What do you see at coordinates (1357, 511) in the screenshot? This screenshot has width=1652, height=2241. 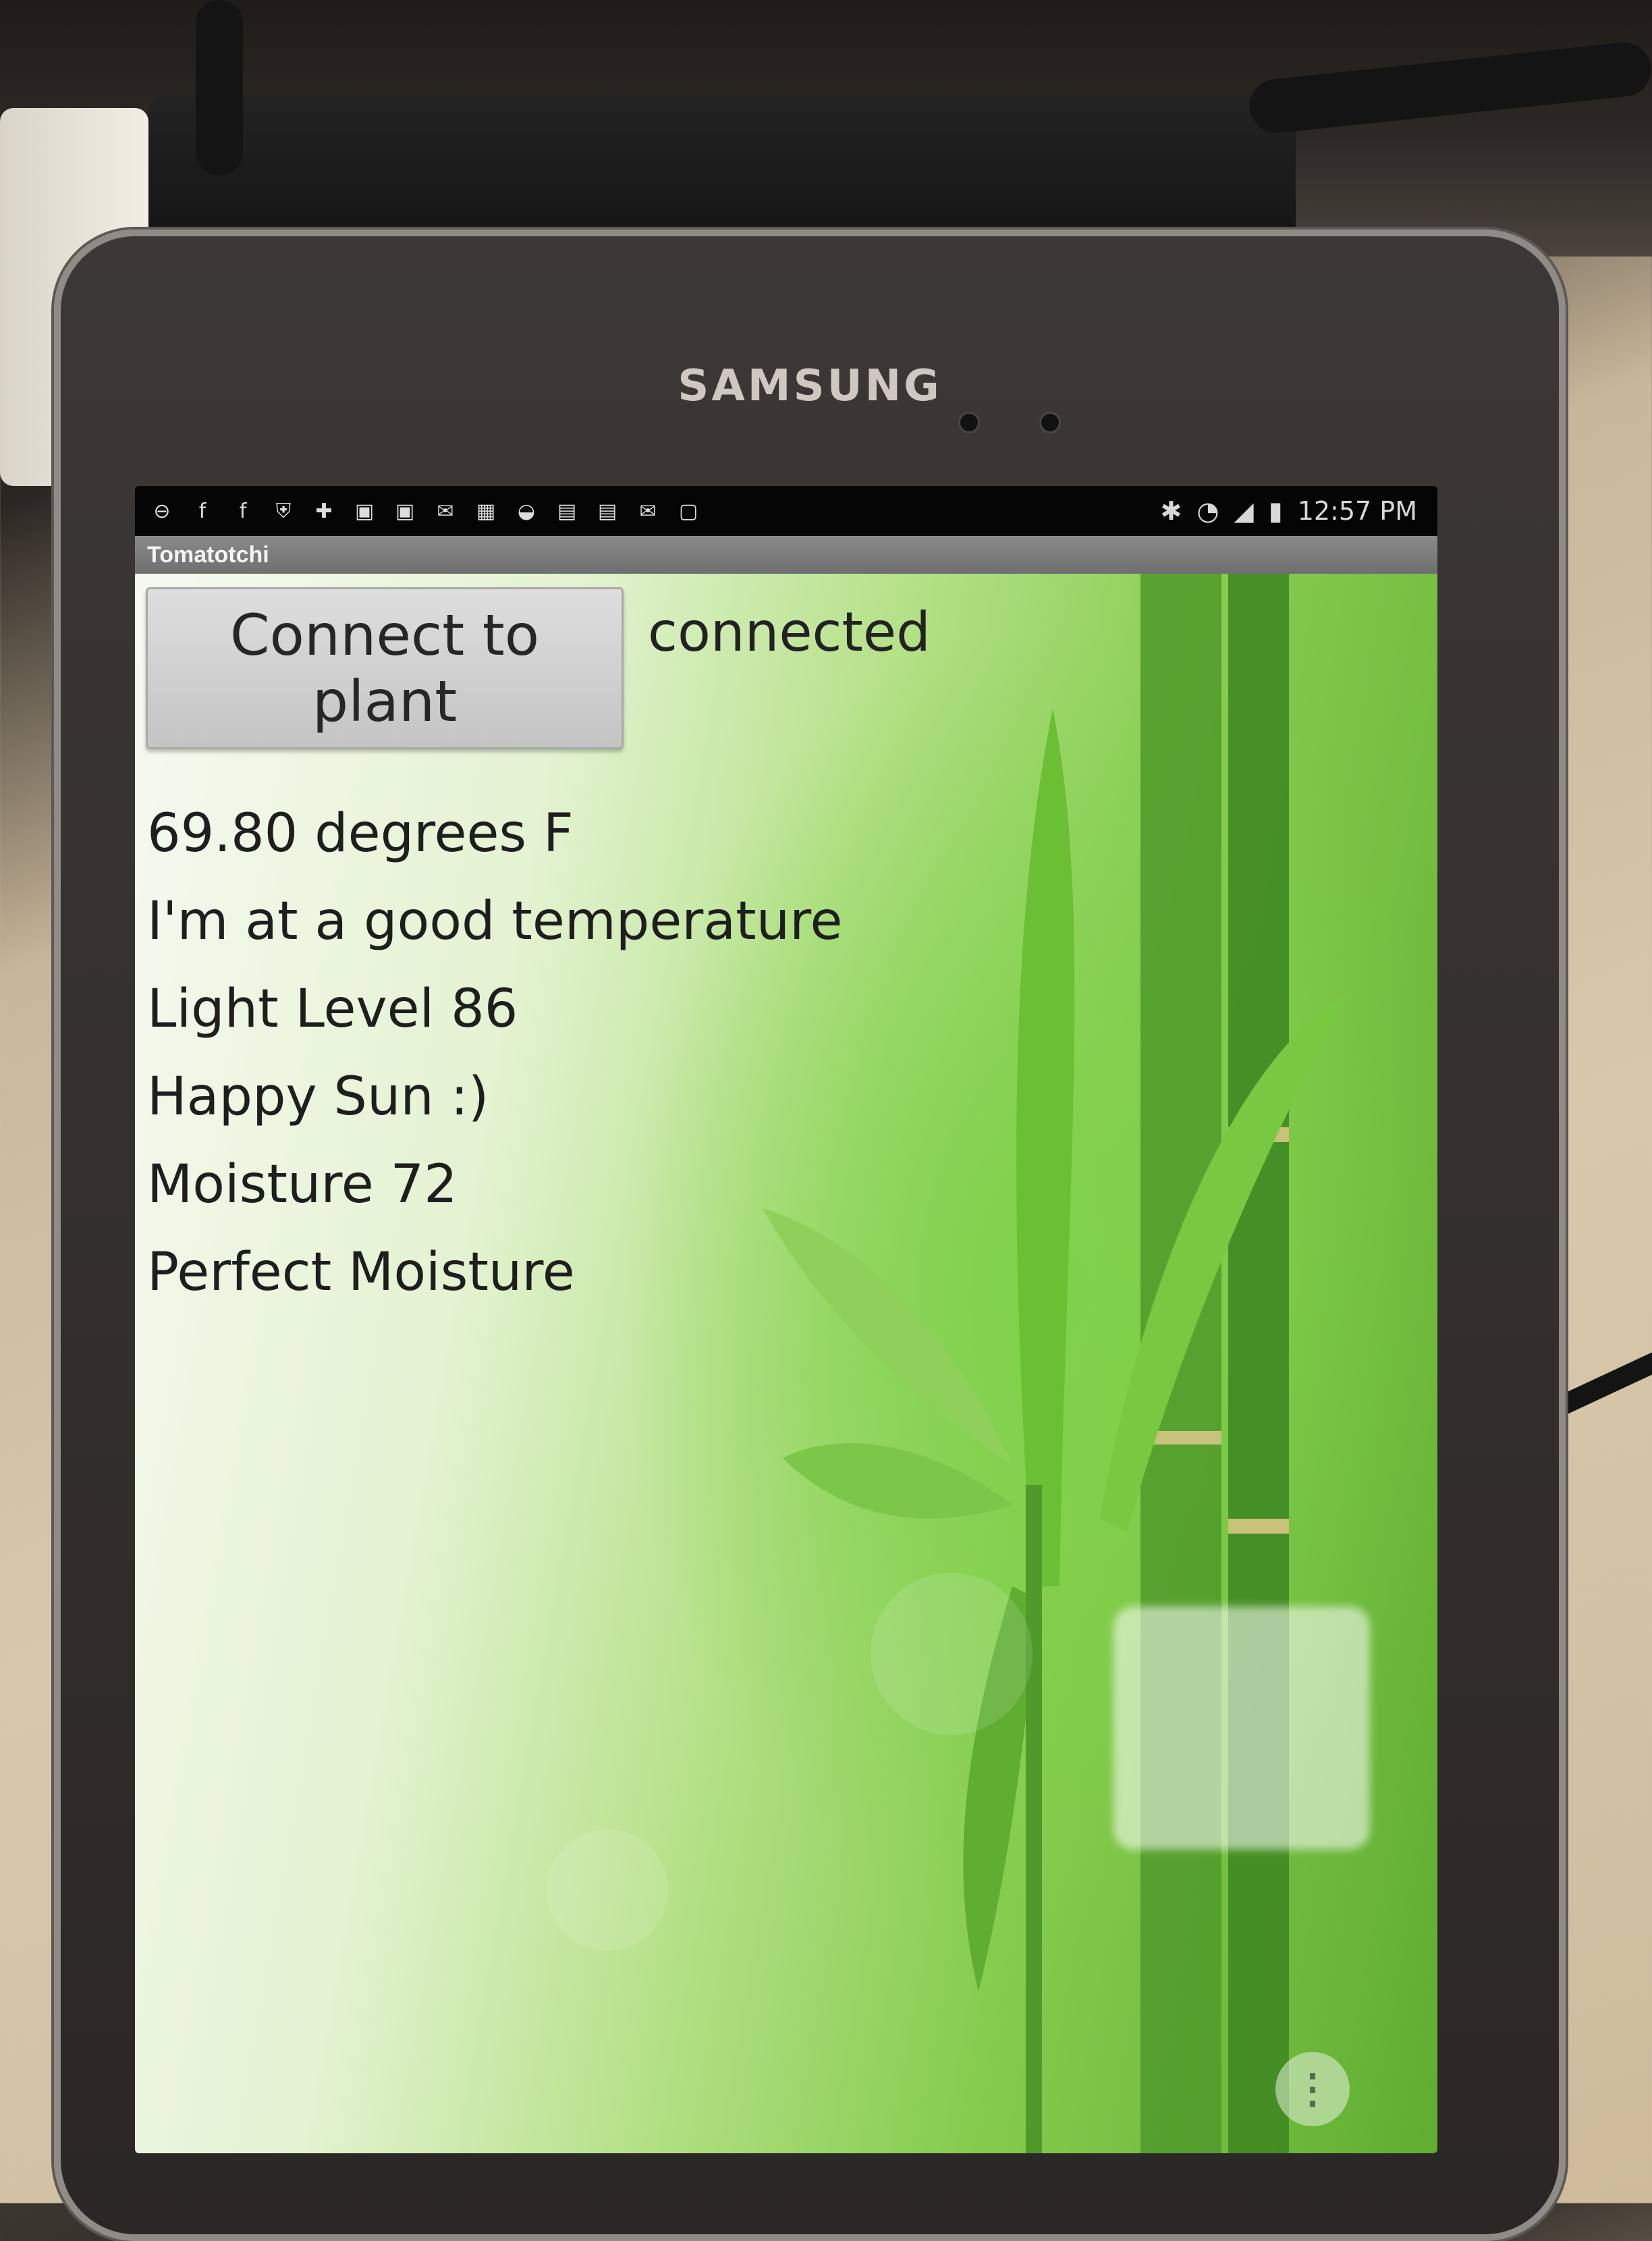 I see `clock: 12:57 PM` at bounding box center [1357, 511].